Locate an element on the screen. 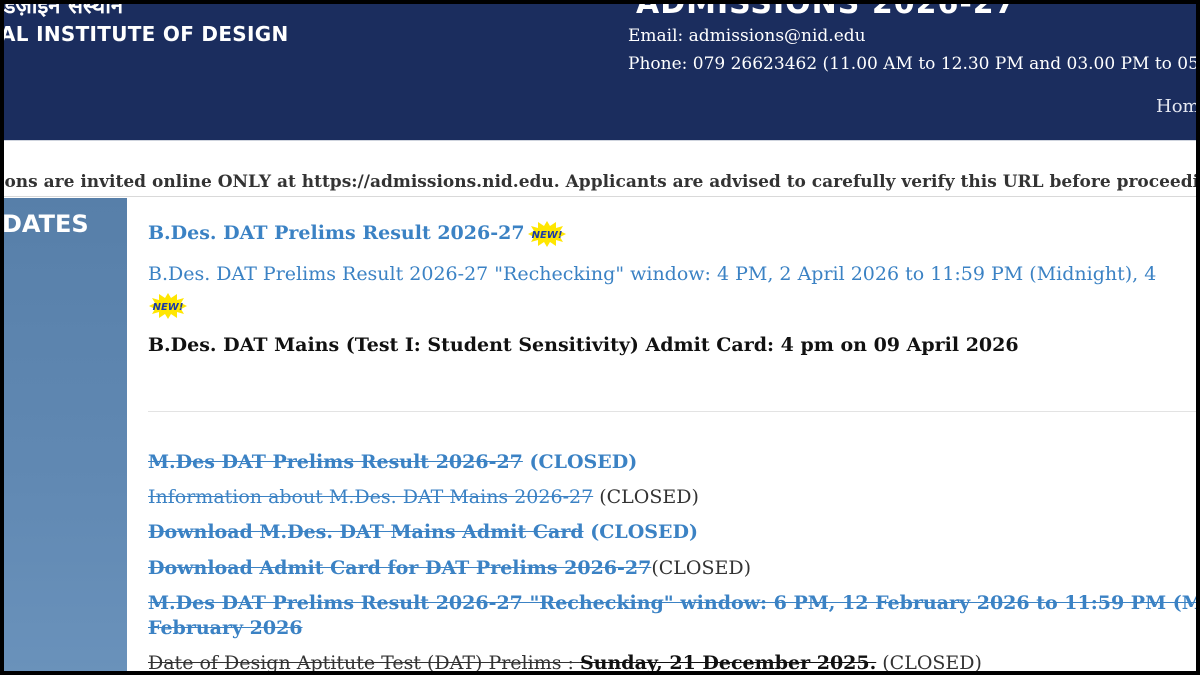  hindi-institute-name: डिज़ाइन संस्थान is located at coordinates (64, 11).